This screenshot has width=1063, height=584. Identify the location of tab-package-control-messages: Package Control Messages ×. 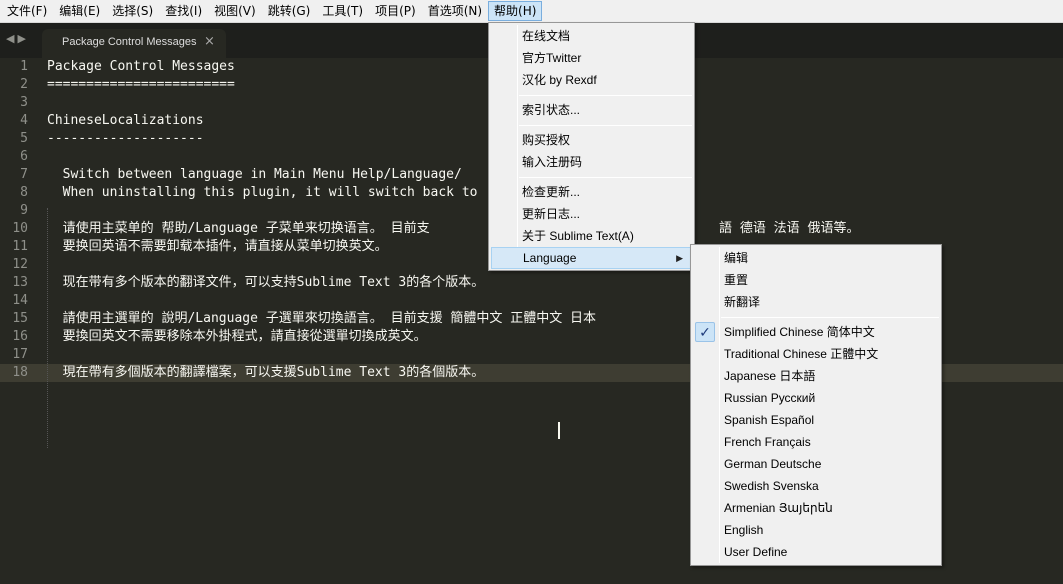
(134, 43).